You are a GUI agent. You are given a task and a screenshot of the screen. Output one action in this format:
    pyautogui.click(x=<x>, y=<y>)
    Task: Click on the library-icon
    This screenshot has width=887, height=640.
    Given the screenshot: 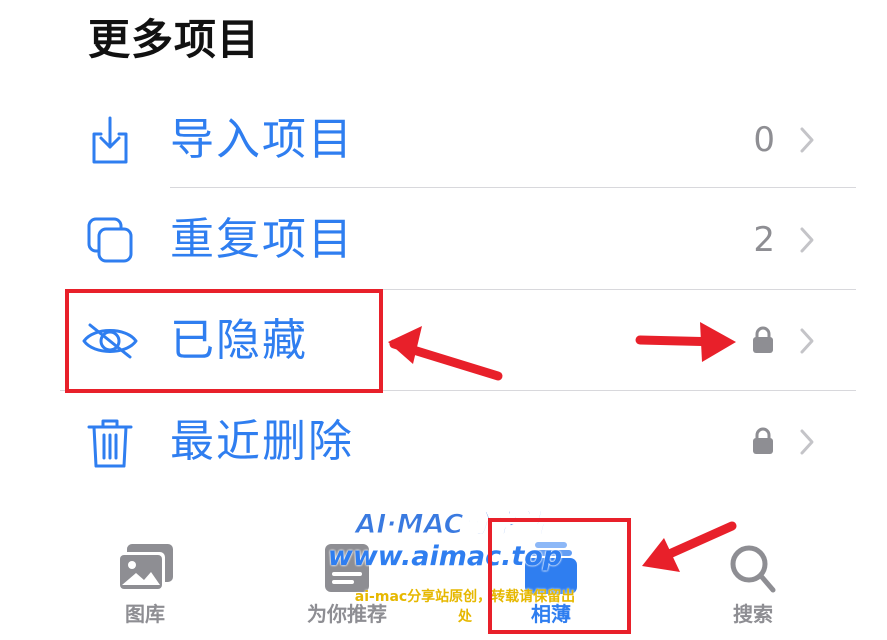 What is the action you would take?
    pyautogui.click(x=145, y=568)
    